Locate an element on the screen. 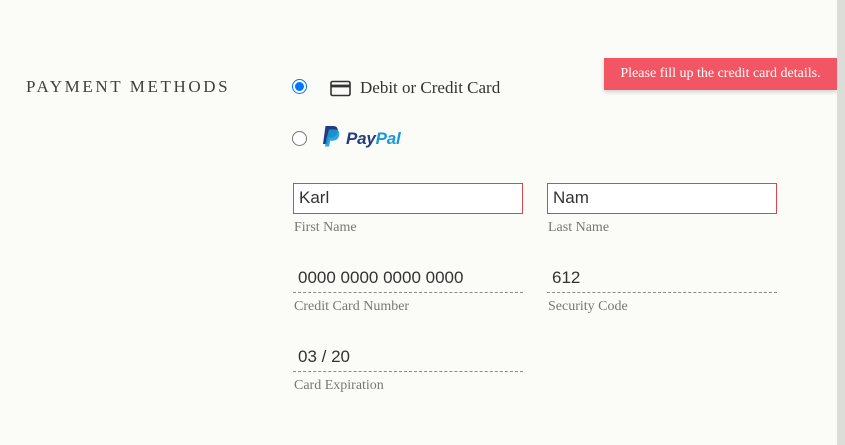 This screenshot has height=445, width=845. first-name-input: Karl is located at coordinates (408, 198).